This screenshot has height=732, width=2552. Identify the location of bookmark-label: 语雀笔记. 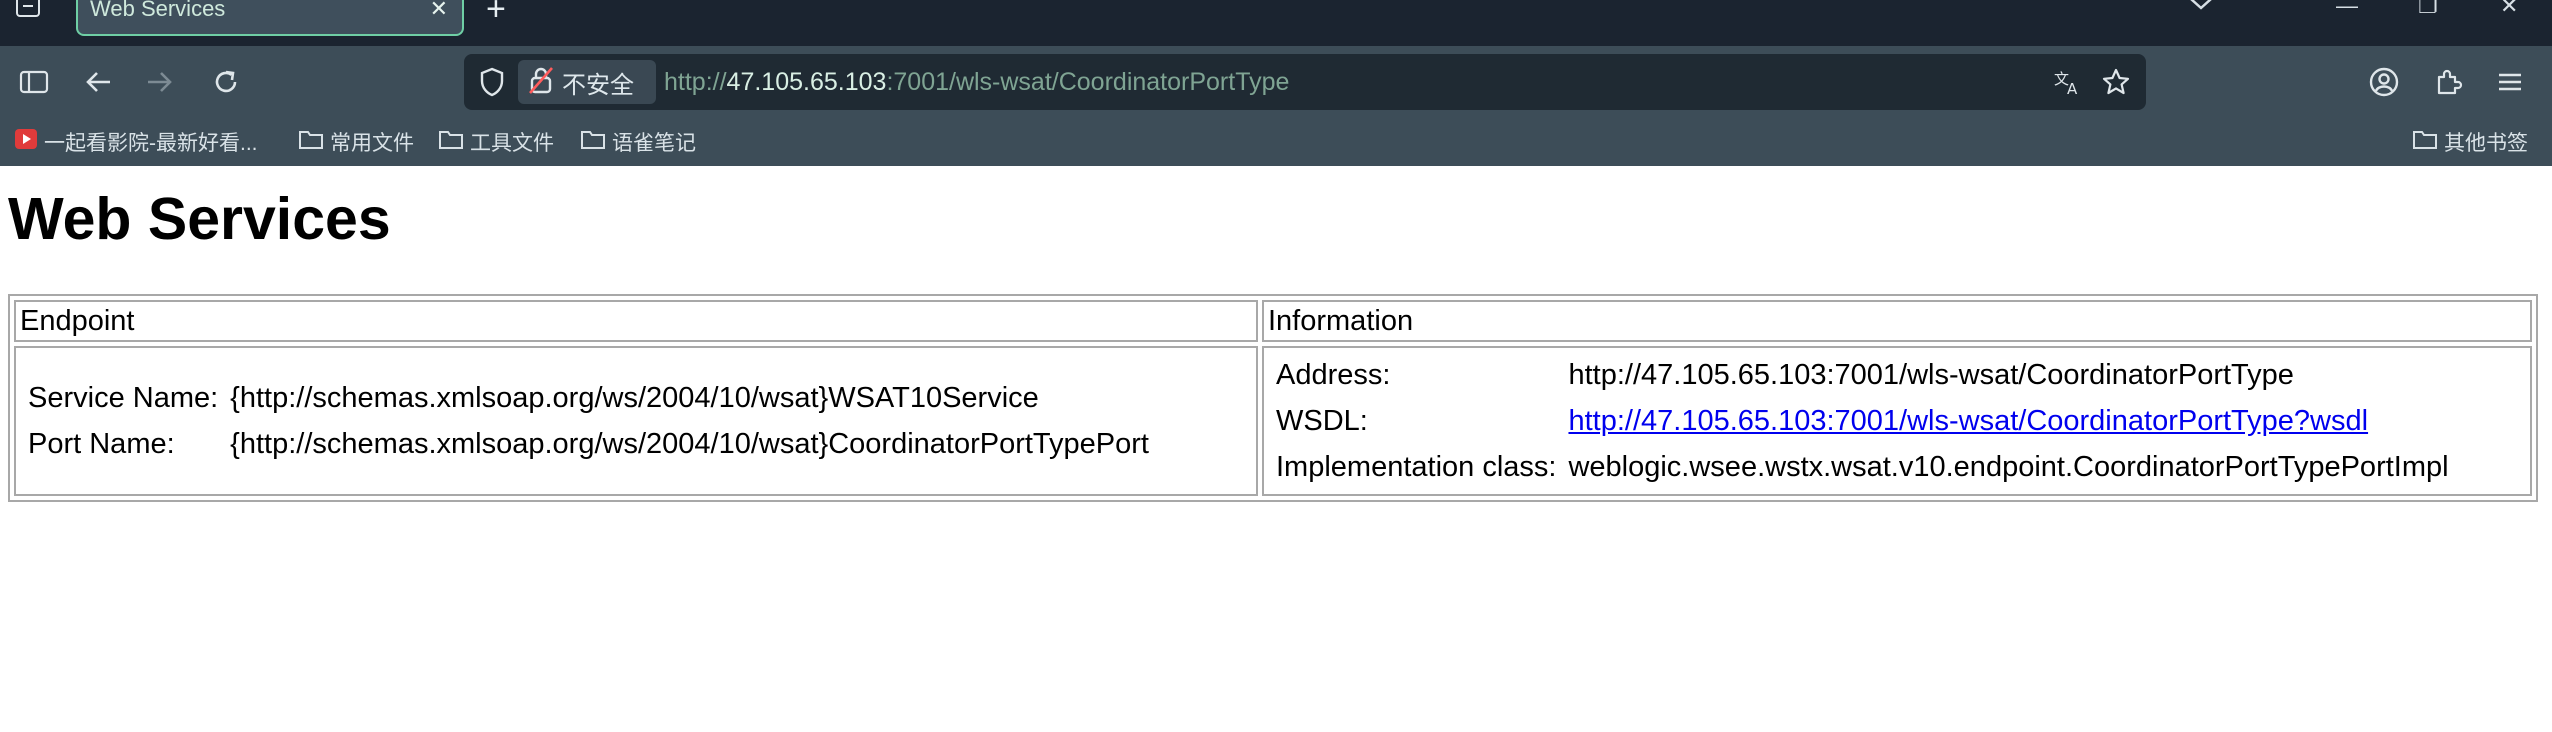
(654, 143).